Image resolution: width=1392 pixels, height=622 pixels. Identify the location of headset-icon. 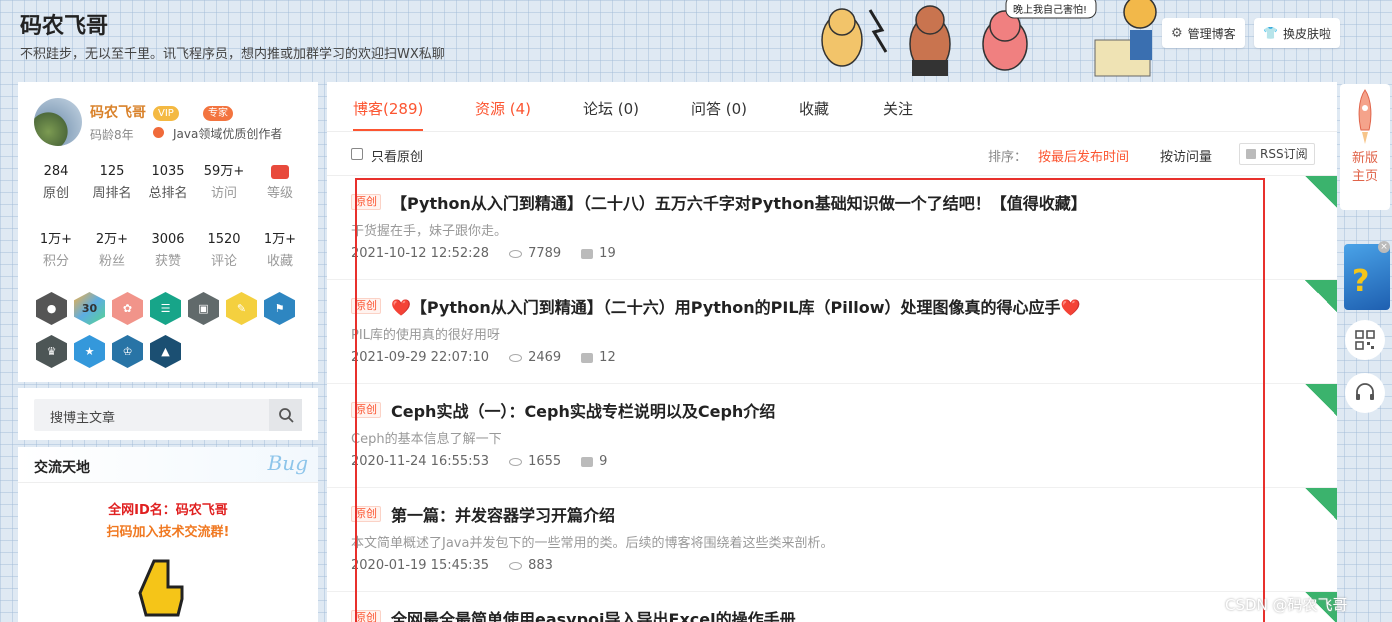
(1365, 391).